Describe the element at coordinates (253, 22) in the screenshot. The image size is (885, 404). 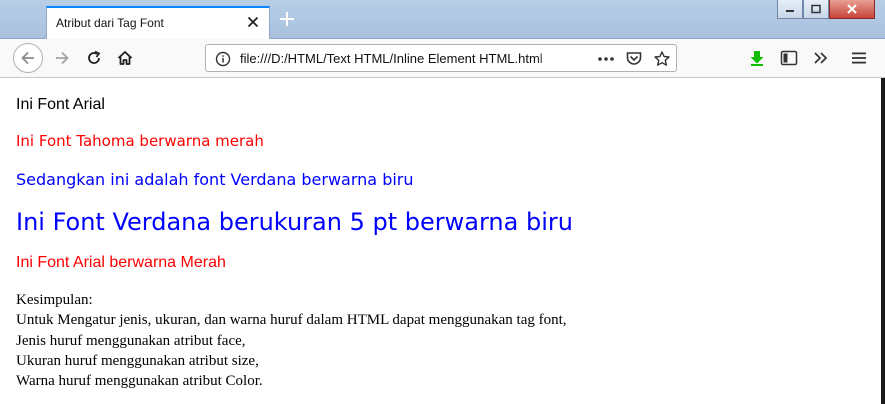
I see `close-tab-icon` at that location.